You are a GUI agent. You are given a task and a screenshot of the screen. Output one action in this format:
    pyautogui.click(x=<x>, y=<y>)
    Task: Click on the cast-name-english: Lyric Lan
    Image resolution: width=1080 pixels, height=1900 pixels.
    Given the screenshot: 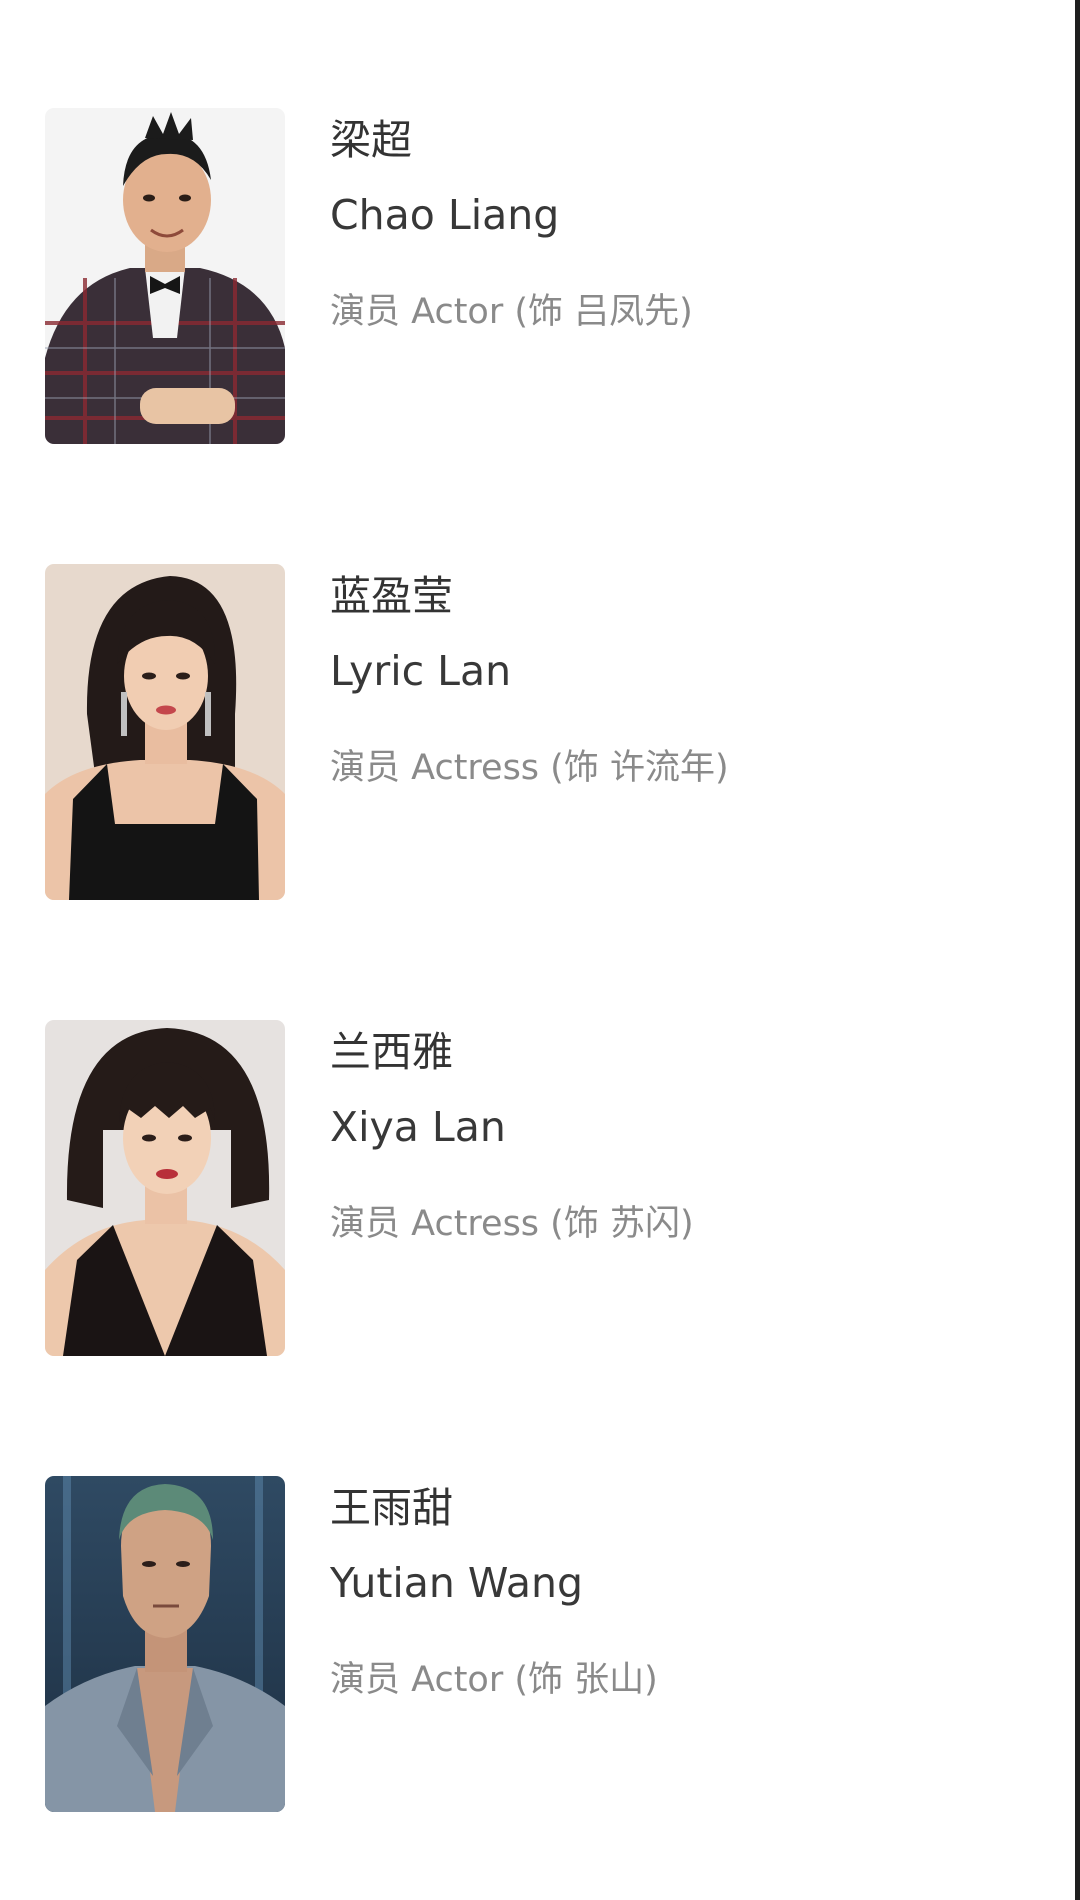 What is the action you would take?
    pyautogui.click(x=421, y=671)
    